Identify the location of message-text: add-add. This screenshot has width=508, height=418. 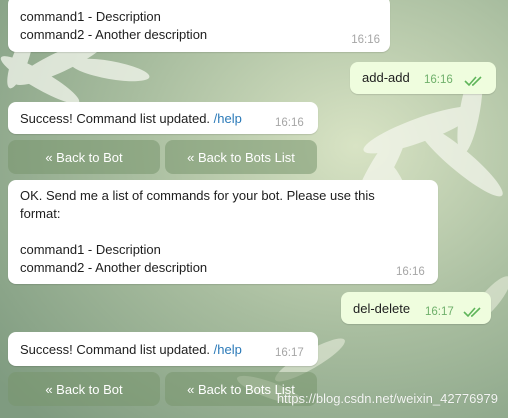
(386, 77).